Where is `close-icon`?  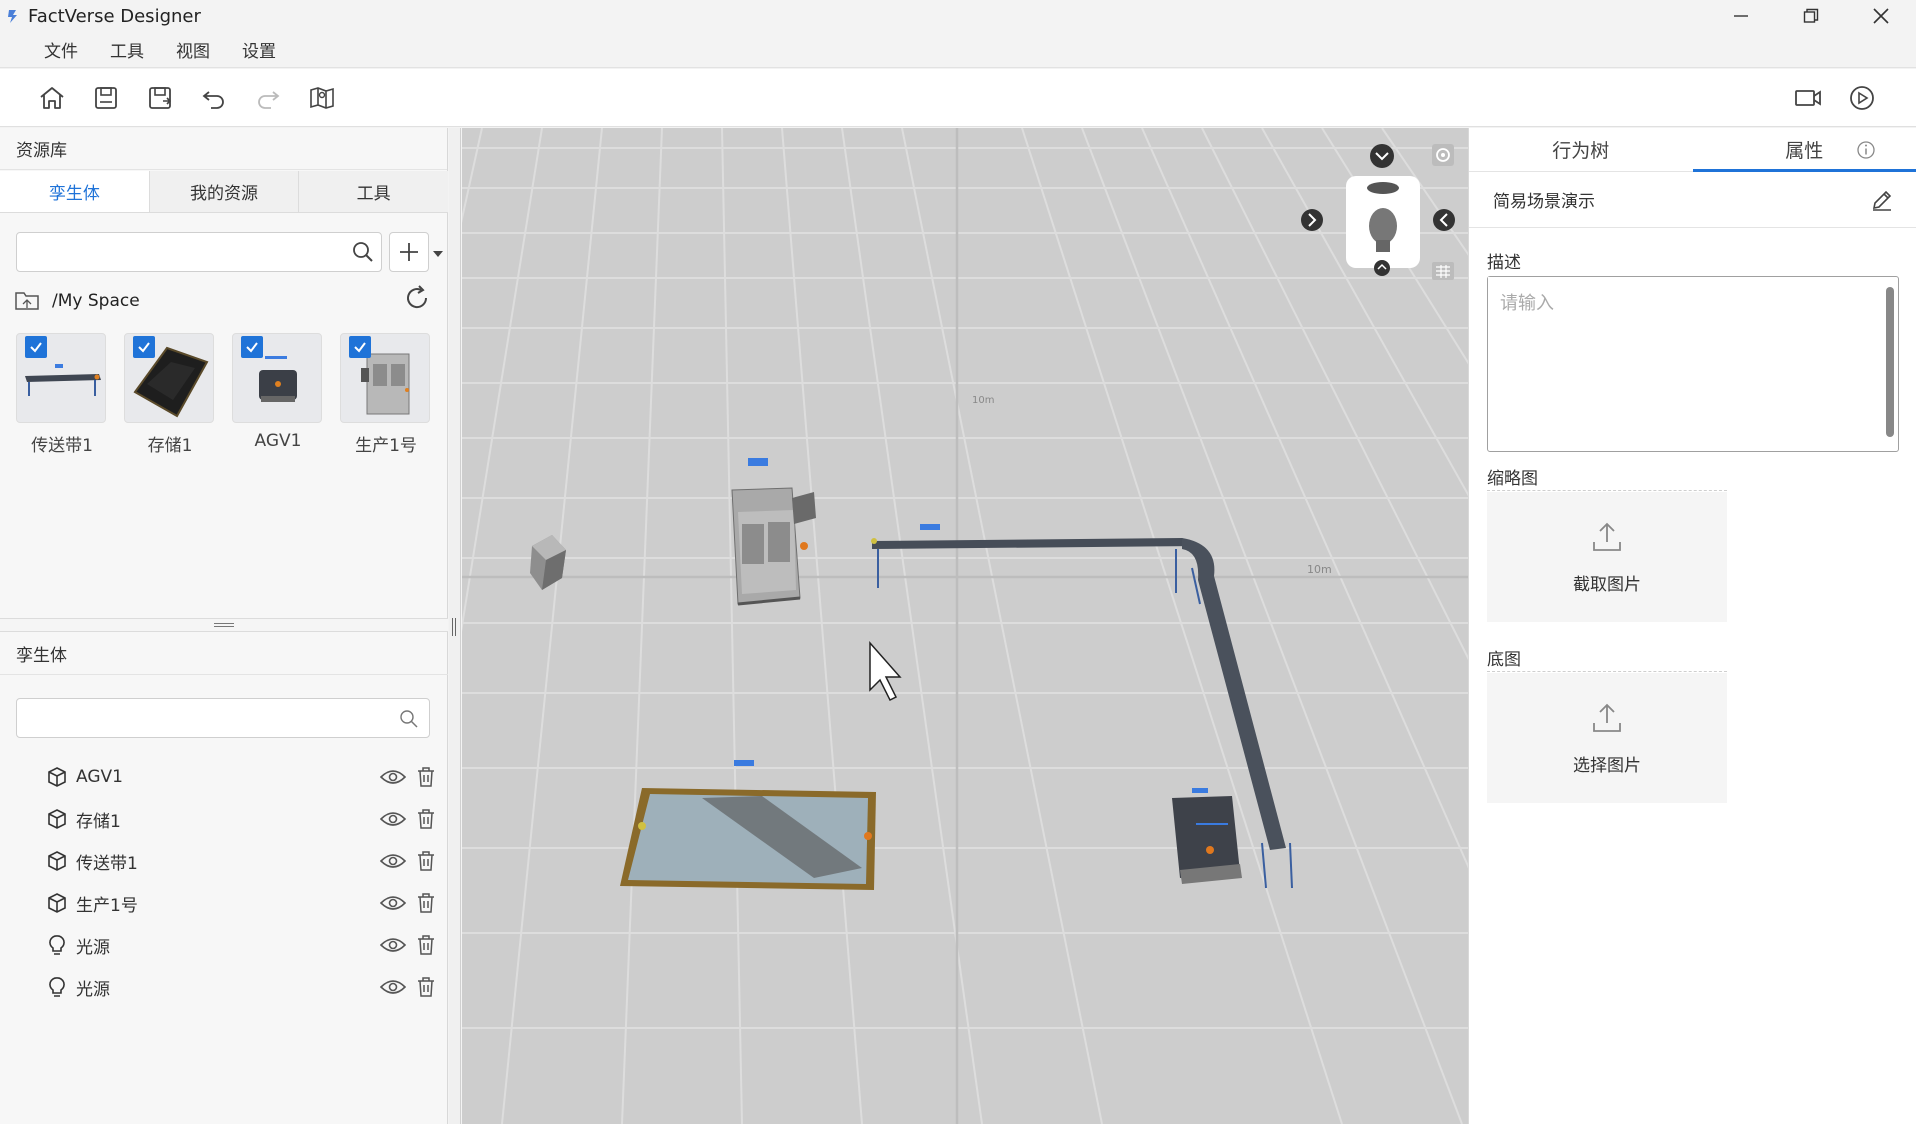 close-icon is located at coordinates (1881, 16).